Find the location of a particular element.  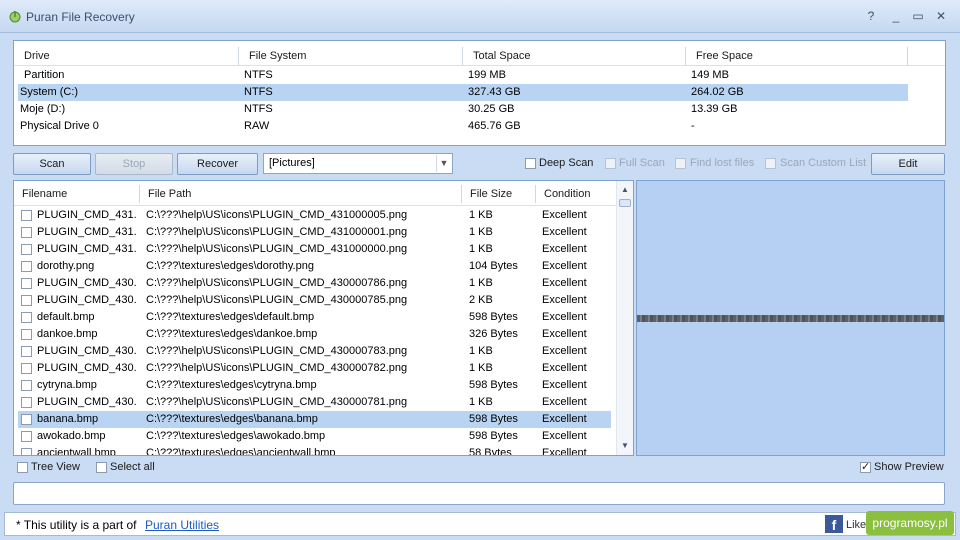

help-button: ? is located at coordinates (871, 16).